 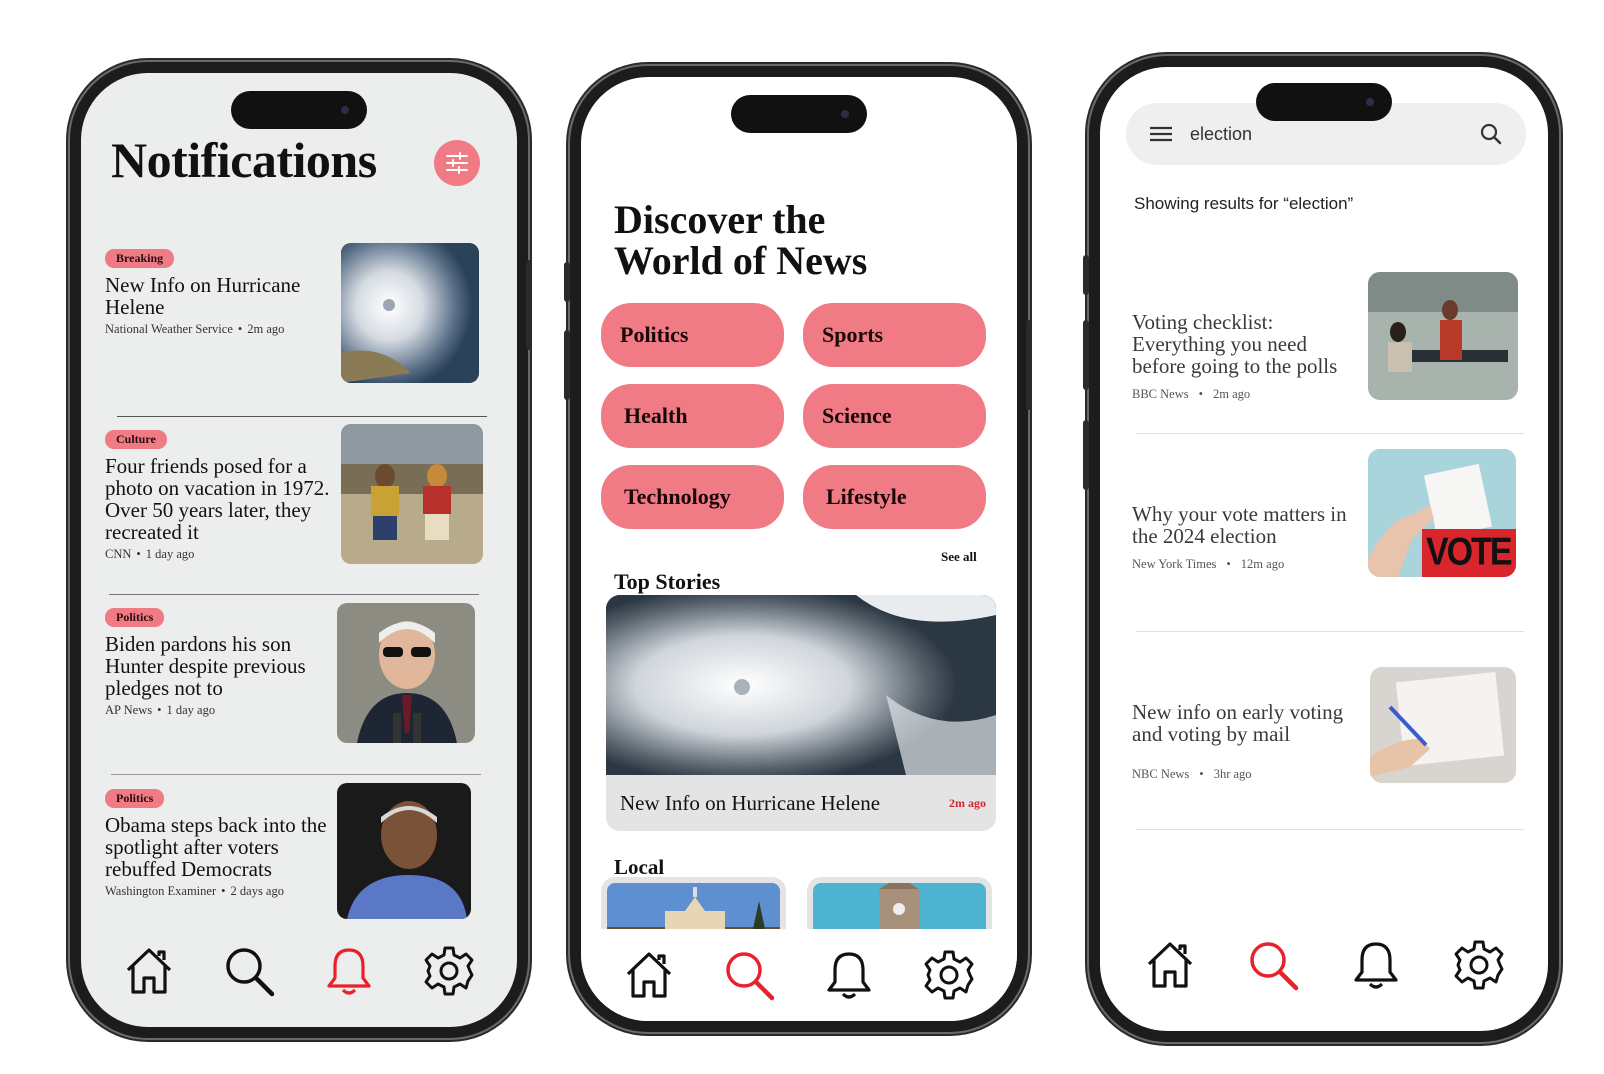 What do you see at coordinates (1335, 134) in the screenshot?
I see `search-input: election` at bounding box center [1335, 134].